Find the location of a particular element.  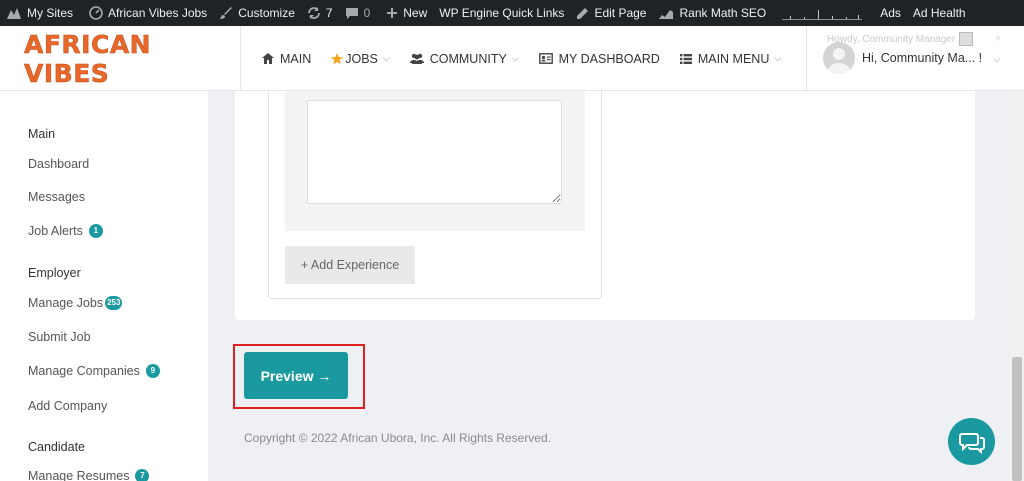

user-greeting-label: Hi, Community Ma... ! is located at coordinates (922, 58).